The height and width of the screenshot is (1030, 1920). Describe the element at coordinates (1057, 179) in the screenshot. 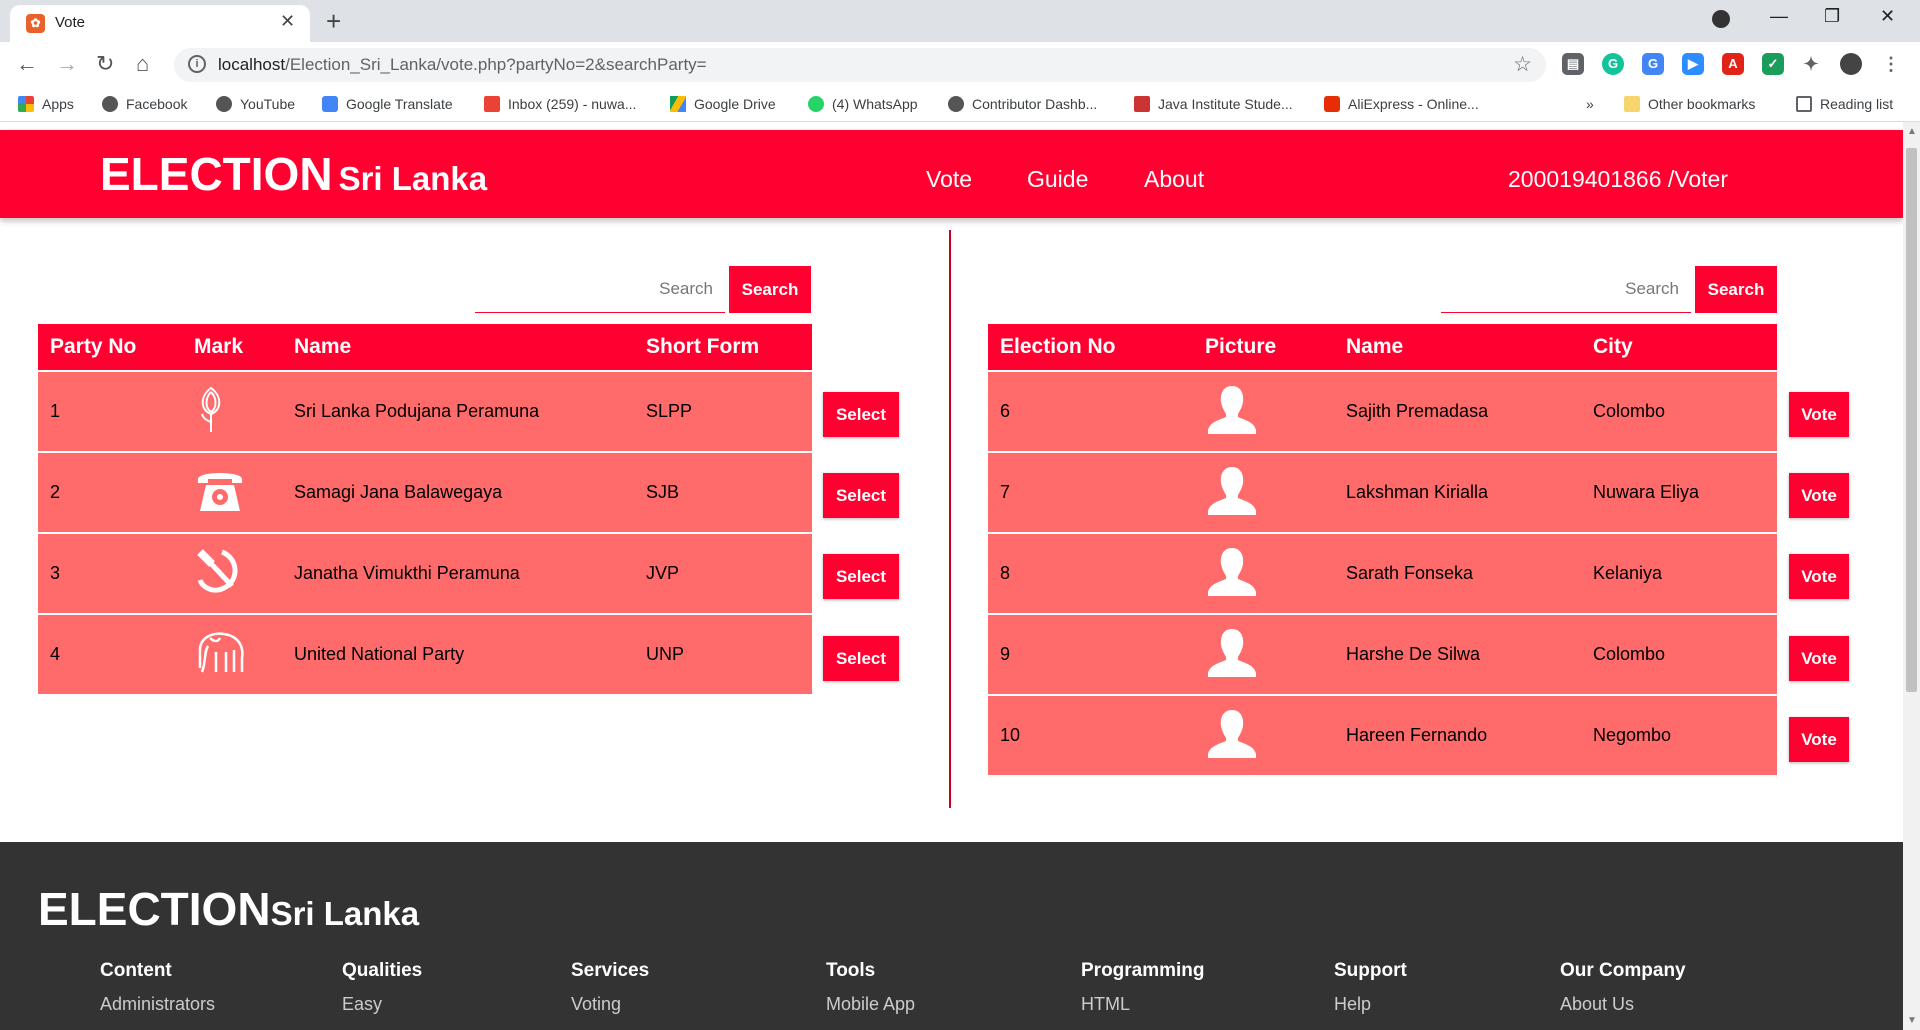

I see `nav-guide: Guide` at that location.